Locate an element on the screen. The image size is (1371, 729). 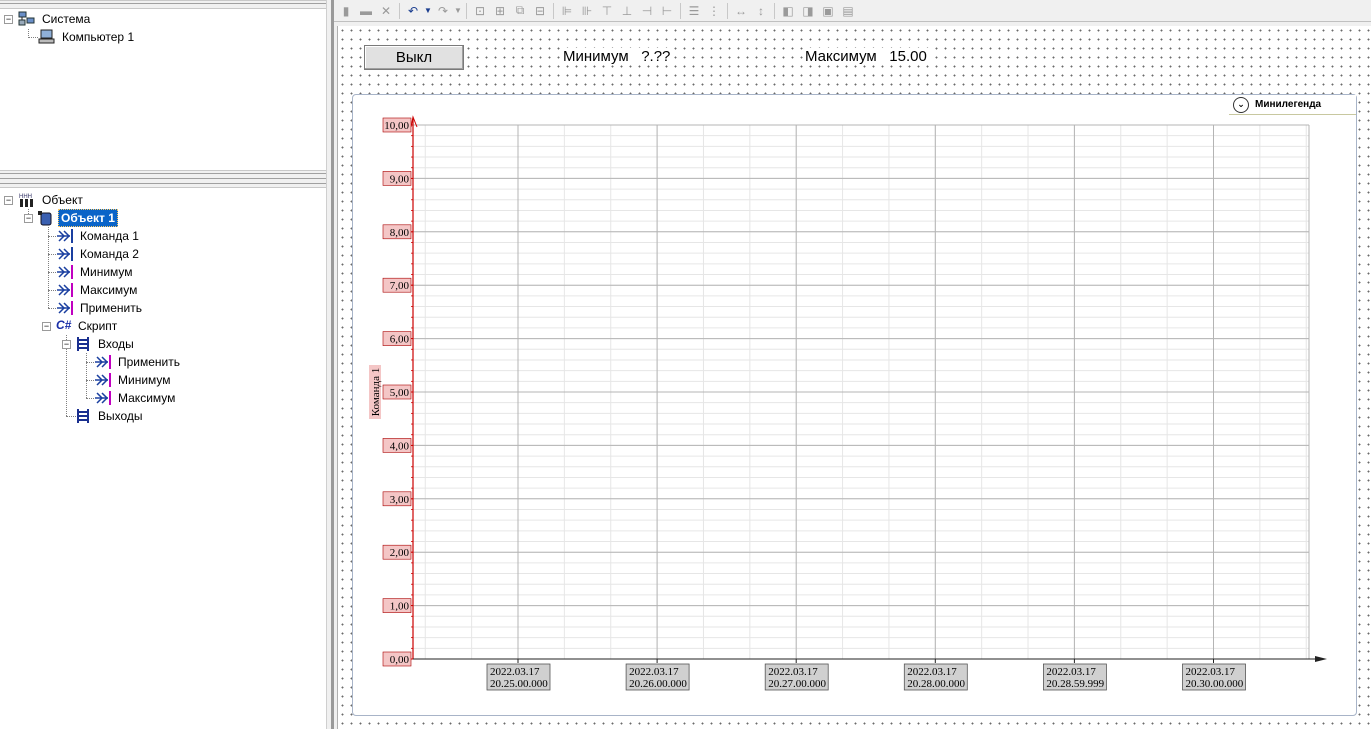
tree-label: Система is located at coordinates (66, 19).